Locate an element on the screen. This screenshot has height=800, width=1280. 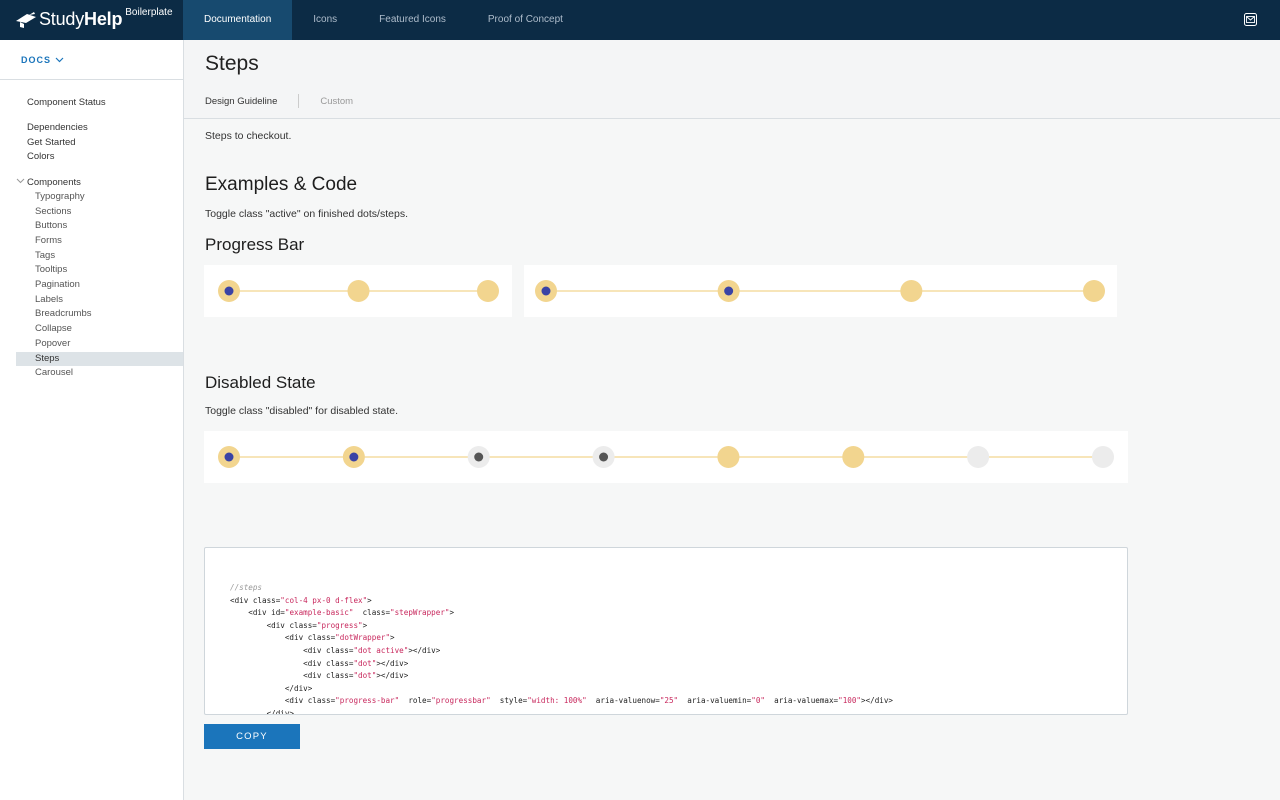
code-line: //steps is located at coordinates (246, 587).